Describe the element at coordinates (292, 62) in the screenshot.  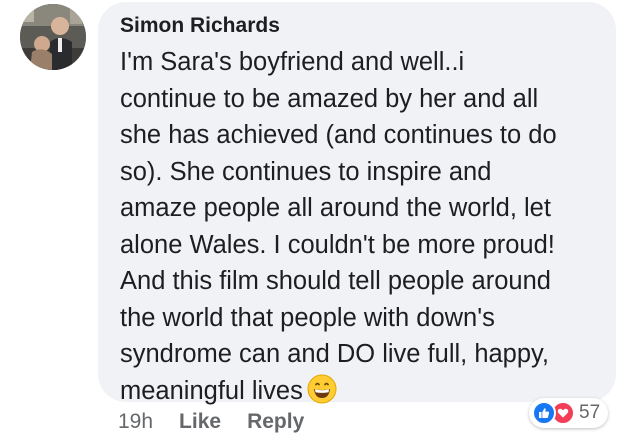
I see `comment-line: I'm Sara's boyfriend and well..i` at that location.